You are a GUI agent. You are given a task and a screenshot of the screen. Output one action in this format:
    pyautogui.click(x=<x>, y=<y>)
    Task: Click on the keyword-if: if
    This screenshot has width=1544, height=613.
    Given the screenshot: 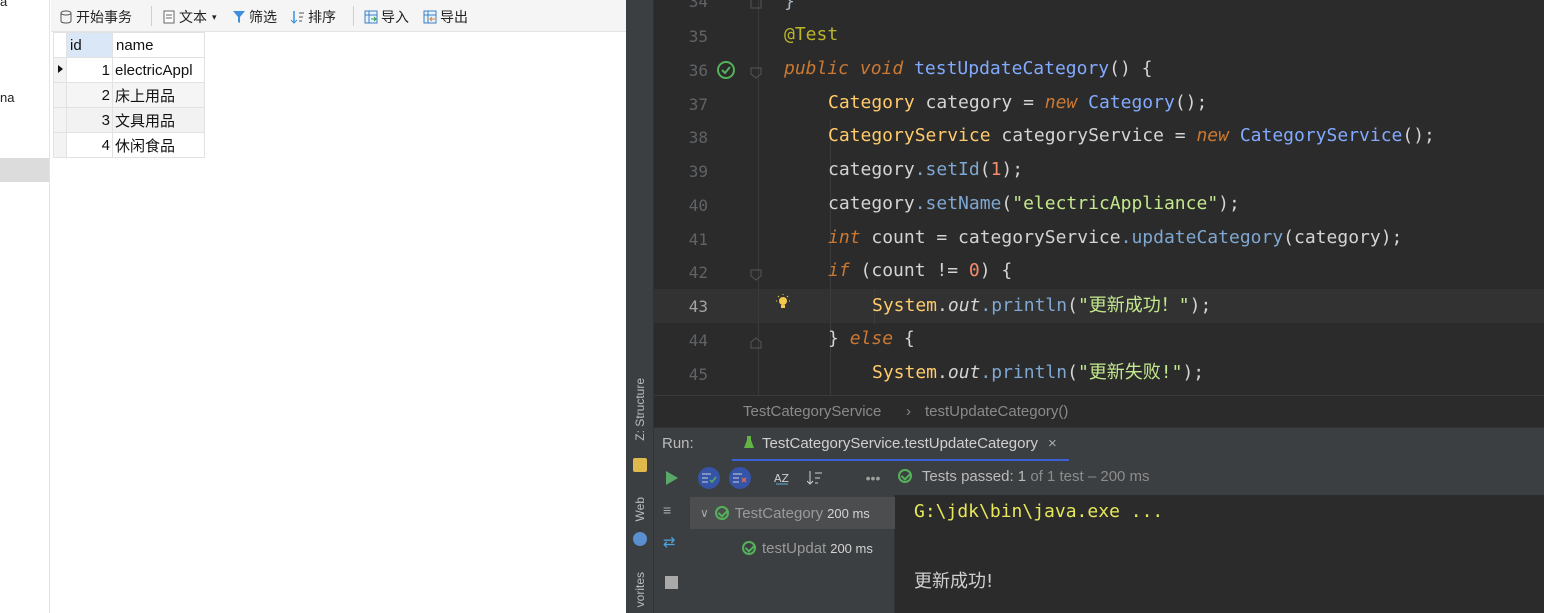 What is the action you would take?
    pyautogui.click(x=839, y=270)
    